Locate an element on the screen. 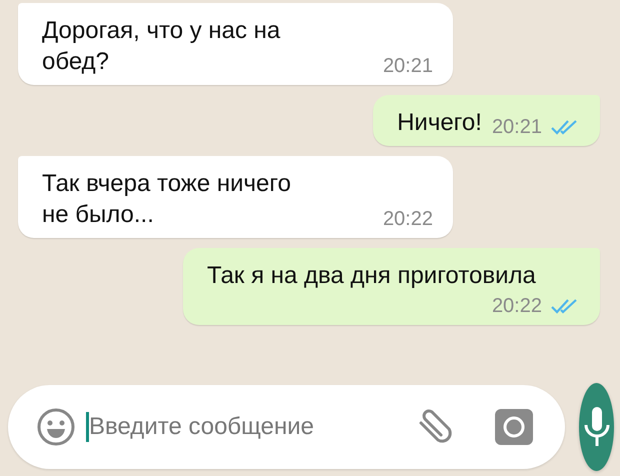 Image resolution: width=620 pixels, height=476 pixels. message-text: Так я на два дня приготовила is located at coordinates (371, 276).